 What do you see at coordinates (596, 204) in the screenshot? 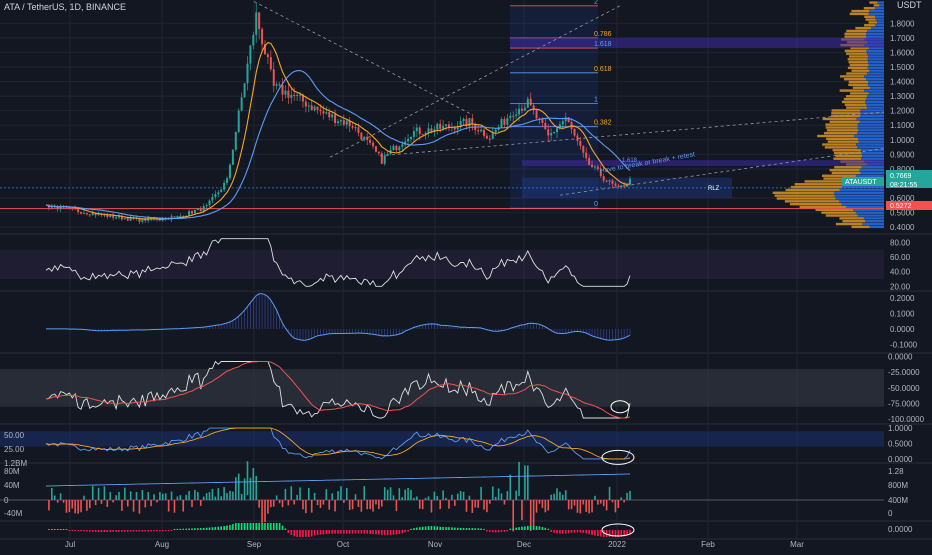
I see `fib-level-label: 0` at bounding box center [596, 204].